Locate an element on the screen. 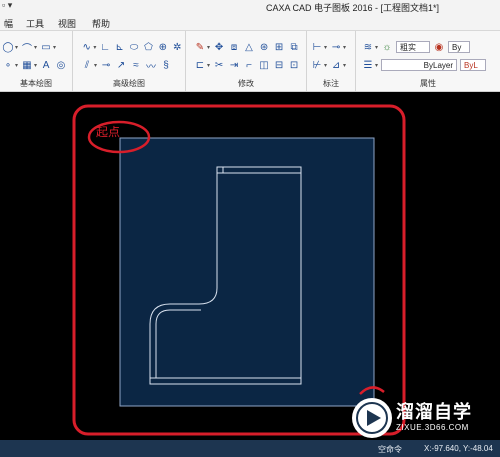 The height and width of the screenshot is (457, 500). command-status: 空命令 is located at coordinates (390, 449).